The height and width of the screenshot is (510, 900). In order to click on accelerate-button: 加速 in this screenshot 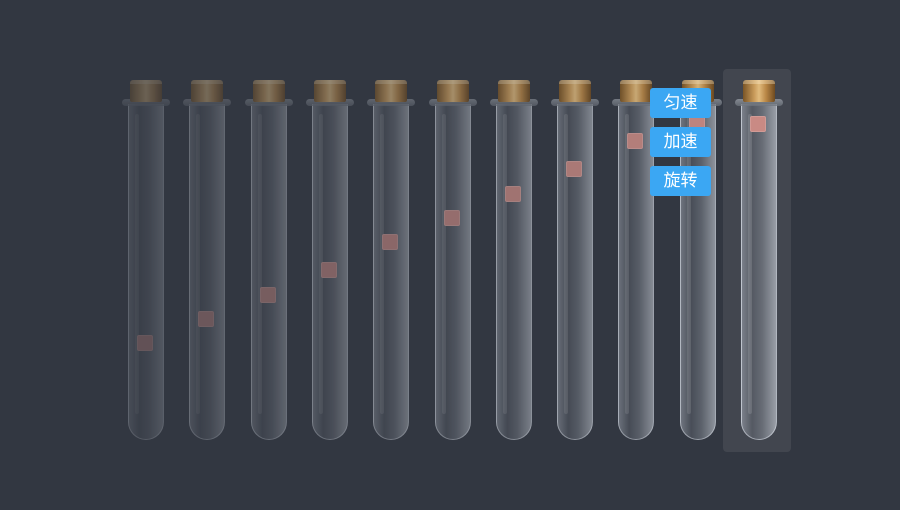, I will do `click(680, 142)`.